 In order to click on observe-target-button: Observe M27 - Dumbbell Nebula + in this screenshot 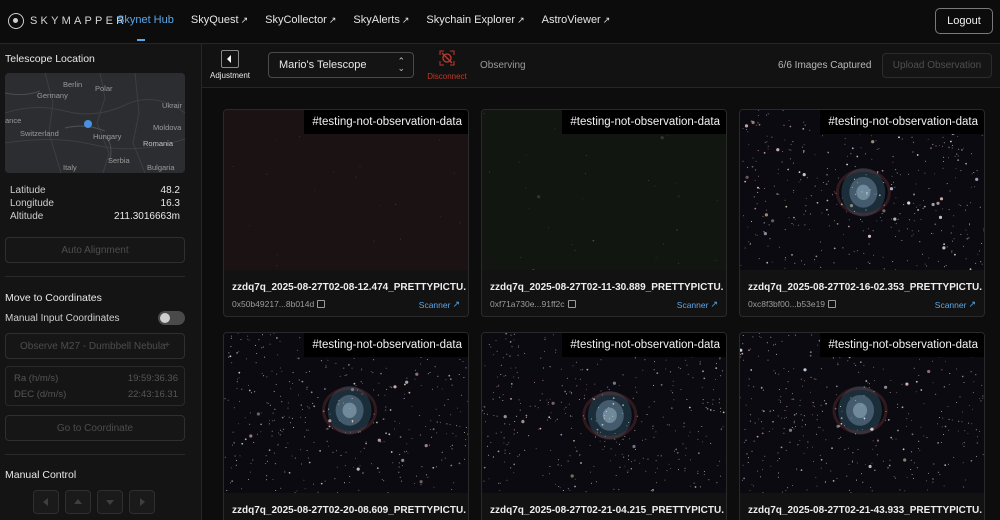, I will do `click(95, 346)`.